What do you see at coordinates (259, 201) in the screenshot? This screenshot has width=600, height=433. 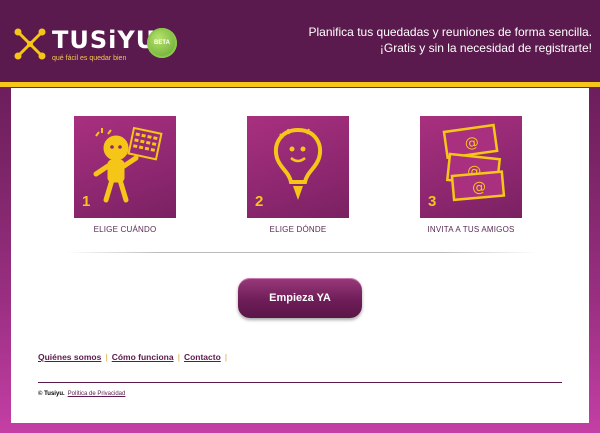 I see `step-2-number: 2` at bounding box center [259, 201].